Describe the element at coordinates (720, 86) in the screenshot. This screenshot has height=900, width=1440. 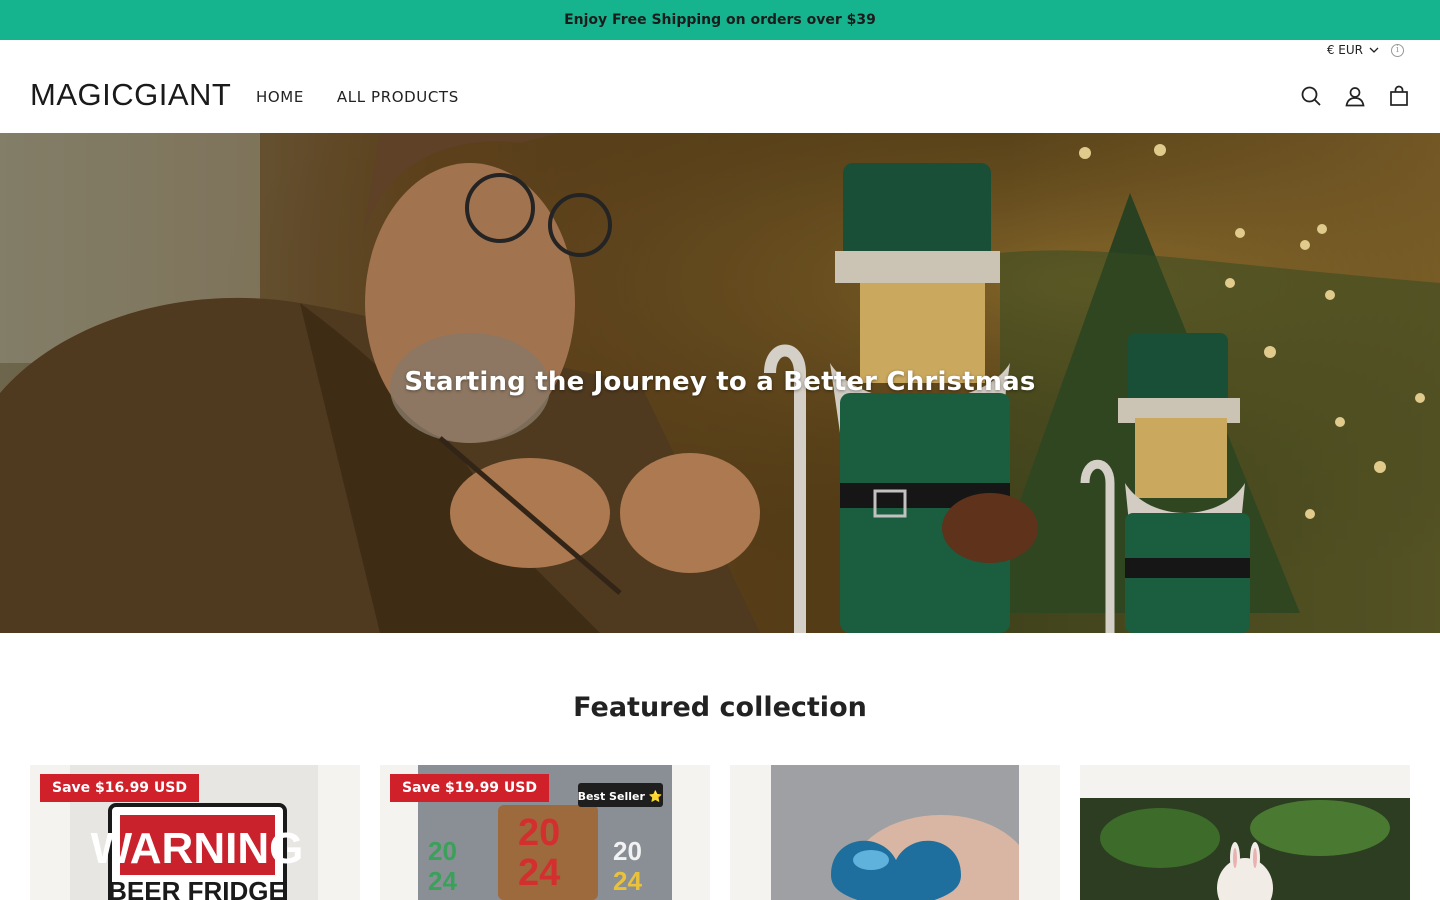
I see `site-header: € EUR i MAGICGIANT HOME ALL PRODUCTS` at that location.